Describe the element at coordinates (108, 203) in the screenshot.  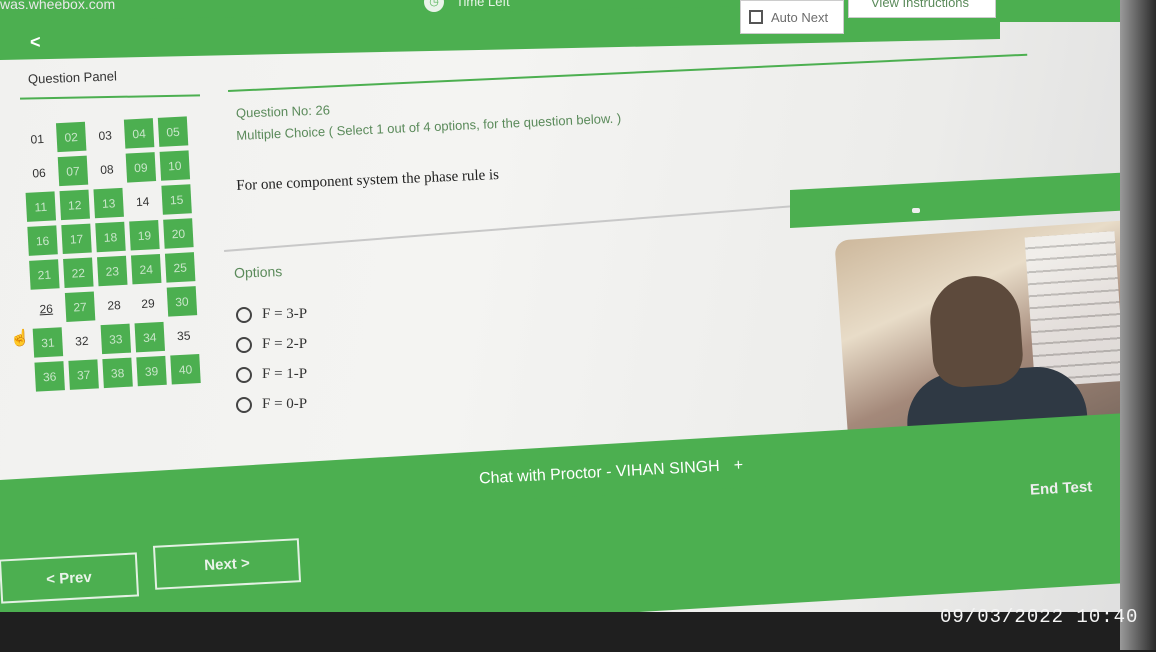
I see `question-cell-13: 13` at that location.